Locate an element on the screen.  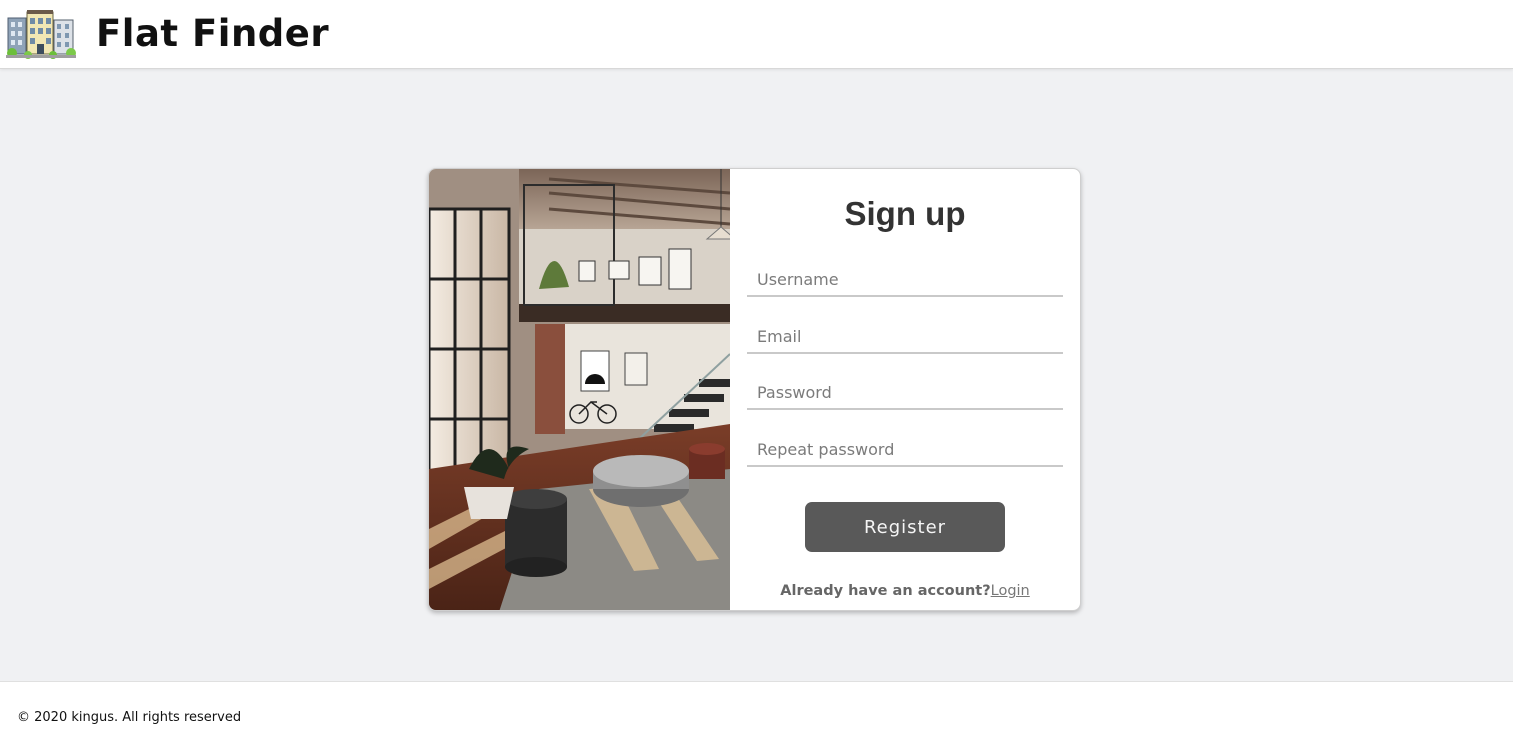
copyright-text: © 2020 kingus. All rights reserved is located at coordinates (129, 717).